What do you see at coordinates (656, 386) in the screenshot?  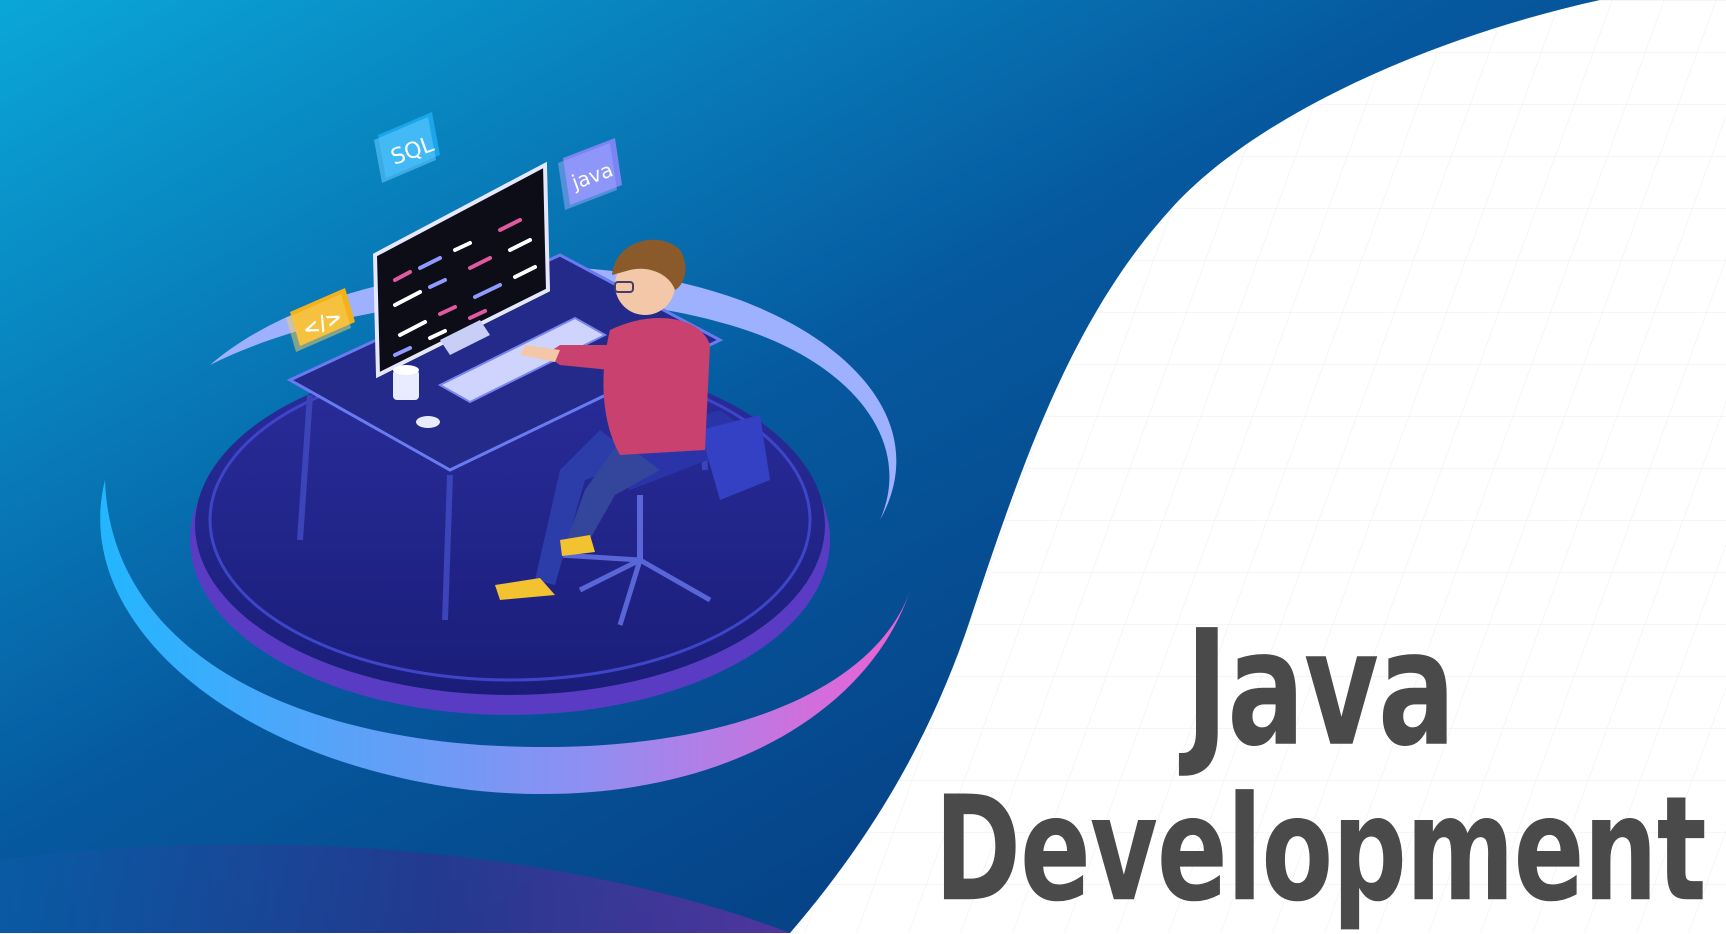 I see `shirt` at bounding box center [656, 386].